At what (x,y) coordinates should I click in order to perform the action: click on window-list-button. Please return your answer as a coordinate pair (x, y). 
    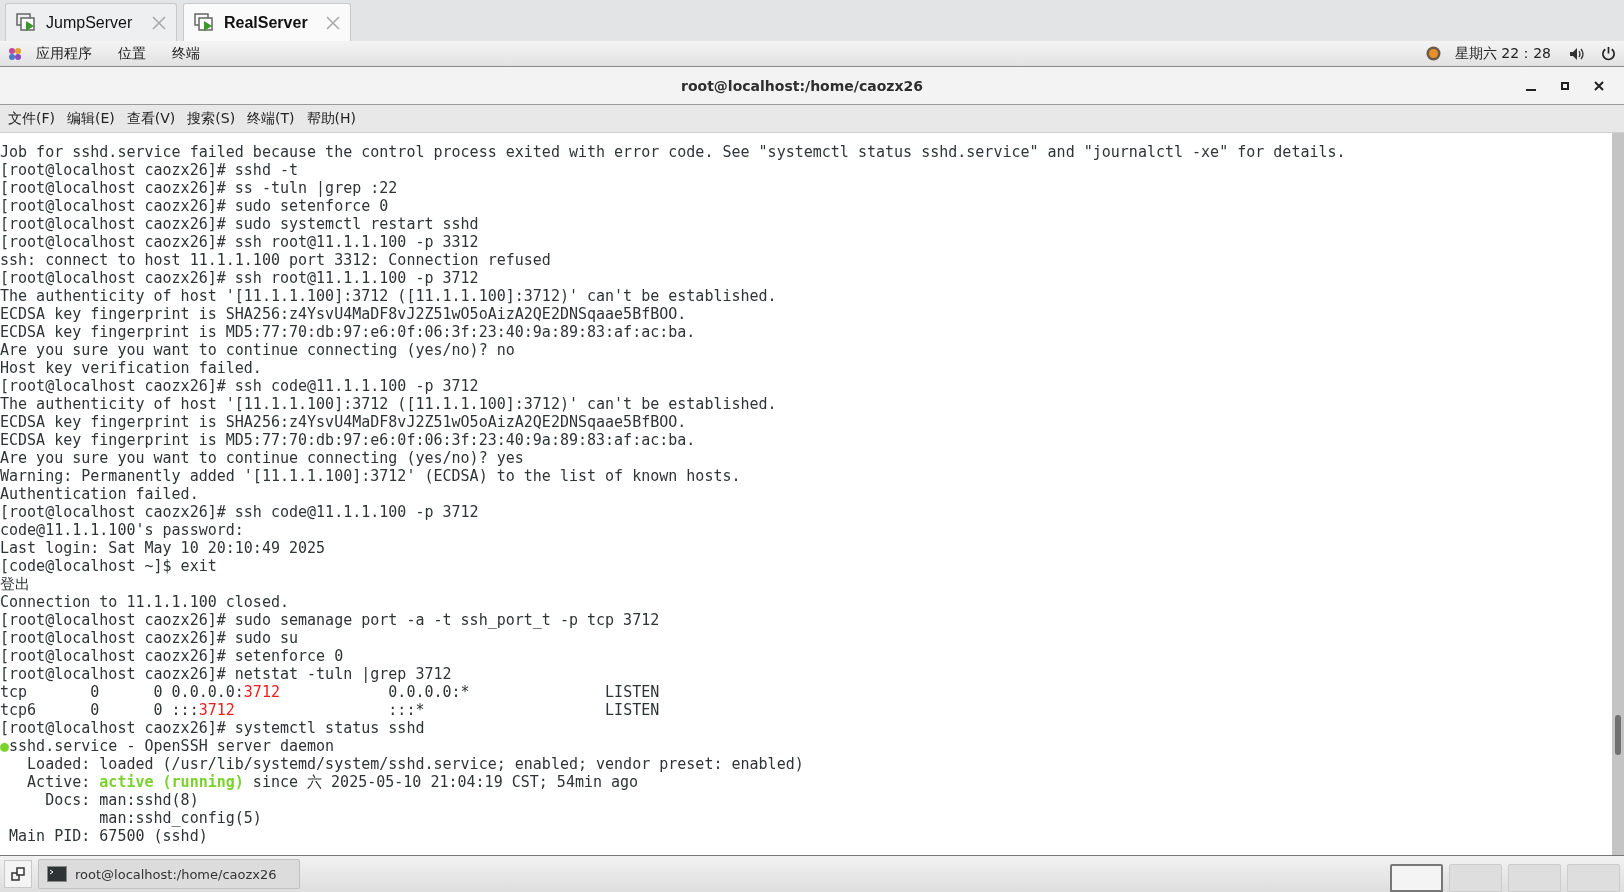
    Looking at the image, I should click on (18, 874).